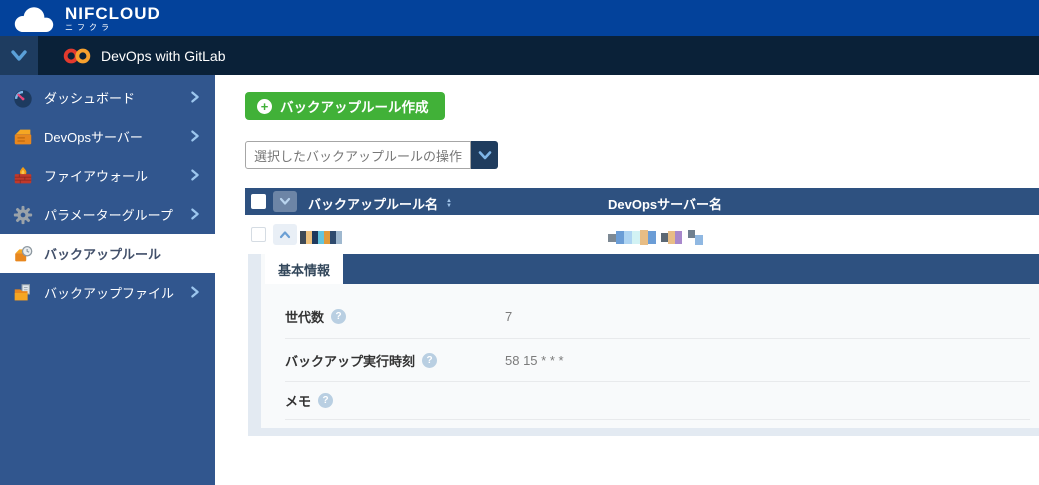 The height and width of the screenshot is (485, 1039). What do you see at coordinates (358, 155) in the screenshot?
I see `bulk-action-select: 選択したバックアップルールの操作` at bounding box center [358, 155].